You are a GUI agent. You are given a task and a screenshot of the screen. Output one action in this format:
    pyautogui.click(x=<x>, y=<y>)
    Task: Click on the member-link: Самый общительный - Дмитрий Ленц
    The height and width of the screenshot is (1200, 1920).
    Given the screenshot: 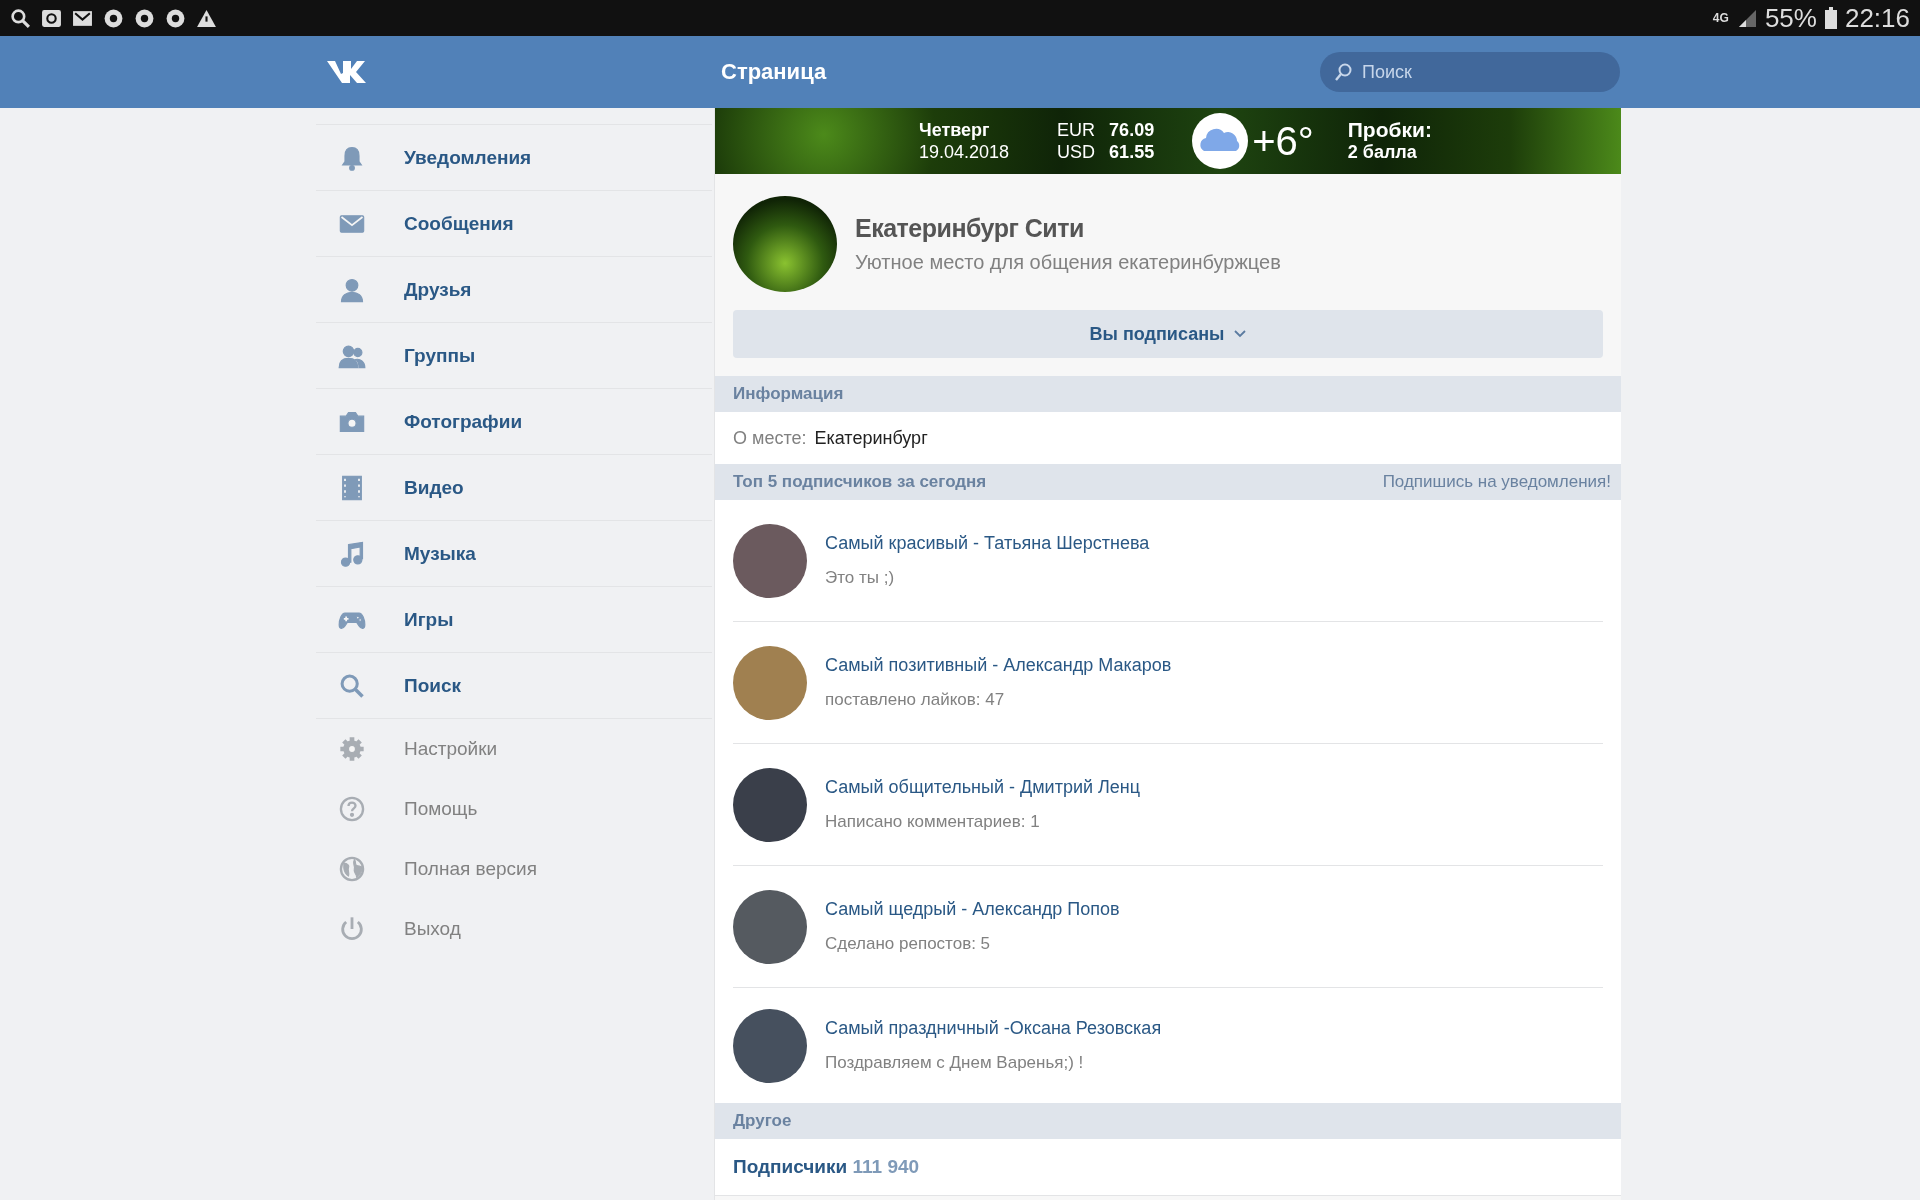 What is the action you would take?
    pyautogui.click(x=983, y=787)
    